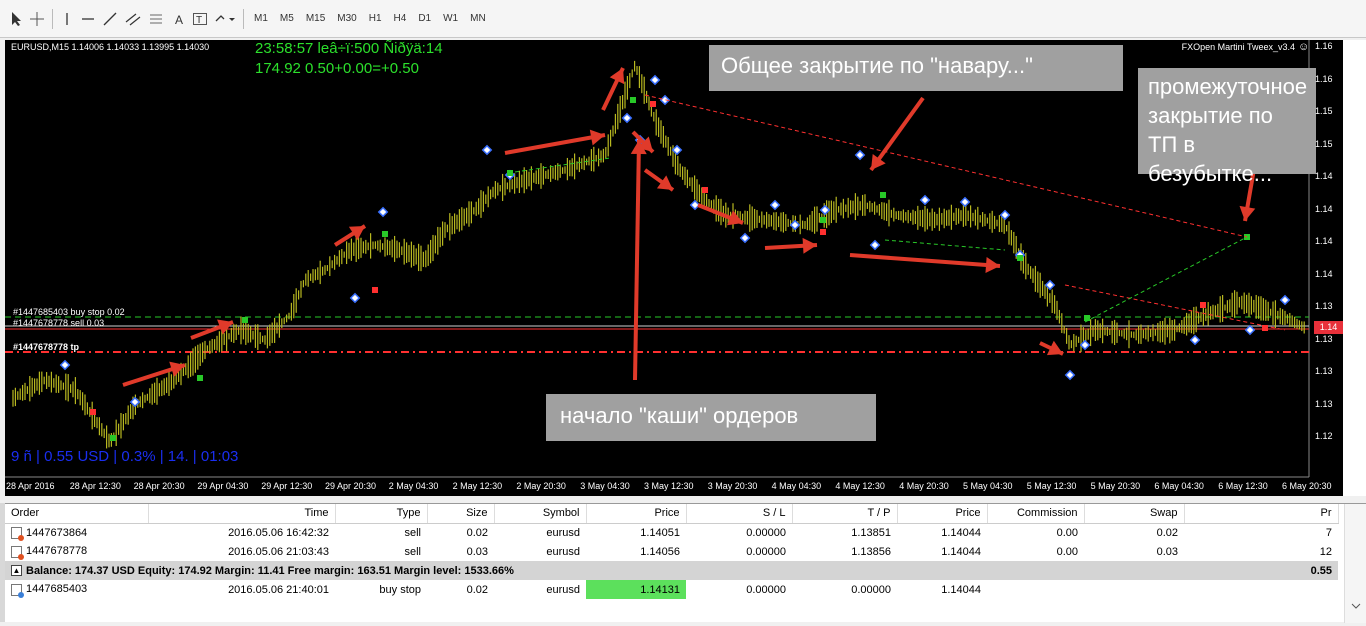 The image size is (1366, 626). What do you see at coordinates (88, 19) in the screenshot?
I see `horizontal-line-icon` at bounding box center [88, 19].